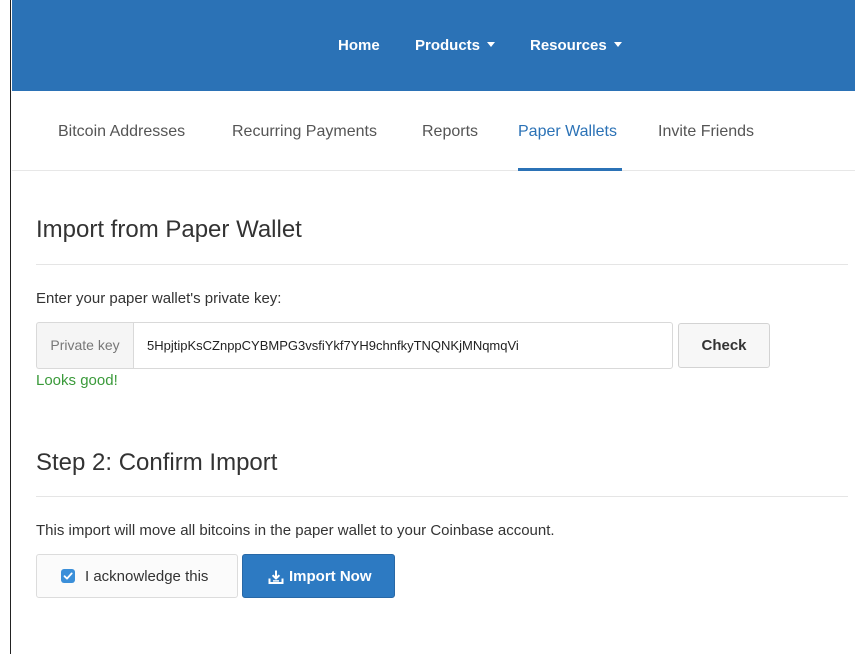 This screenshot has height=654, width=855. I want to click on private-key-prompt: Enter your paper wallet's private key:, so click(159, 298).